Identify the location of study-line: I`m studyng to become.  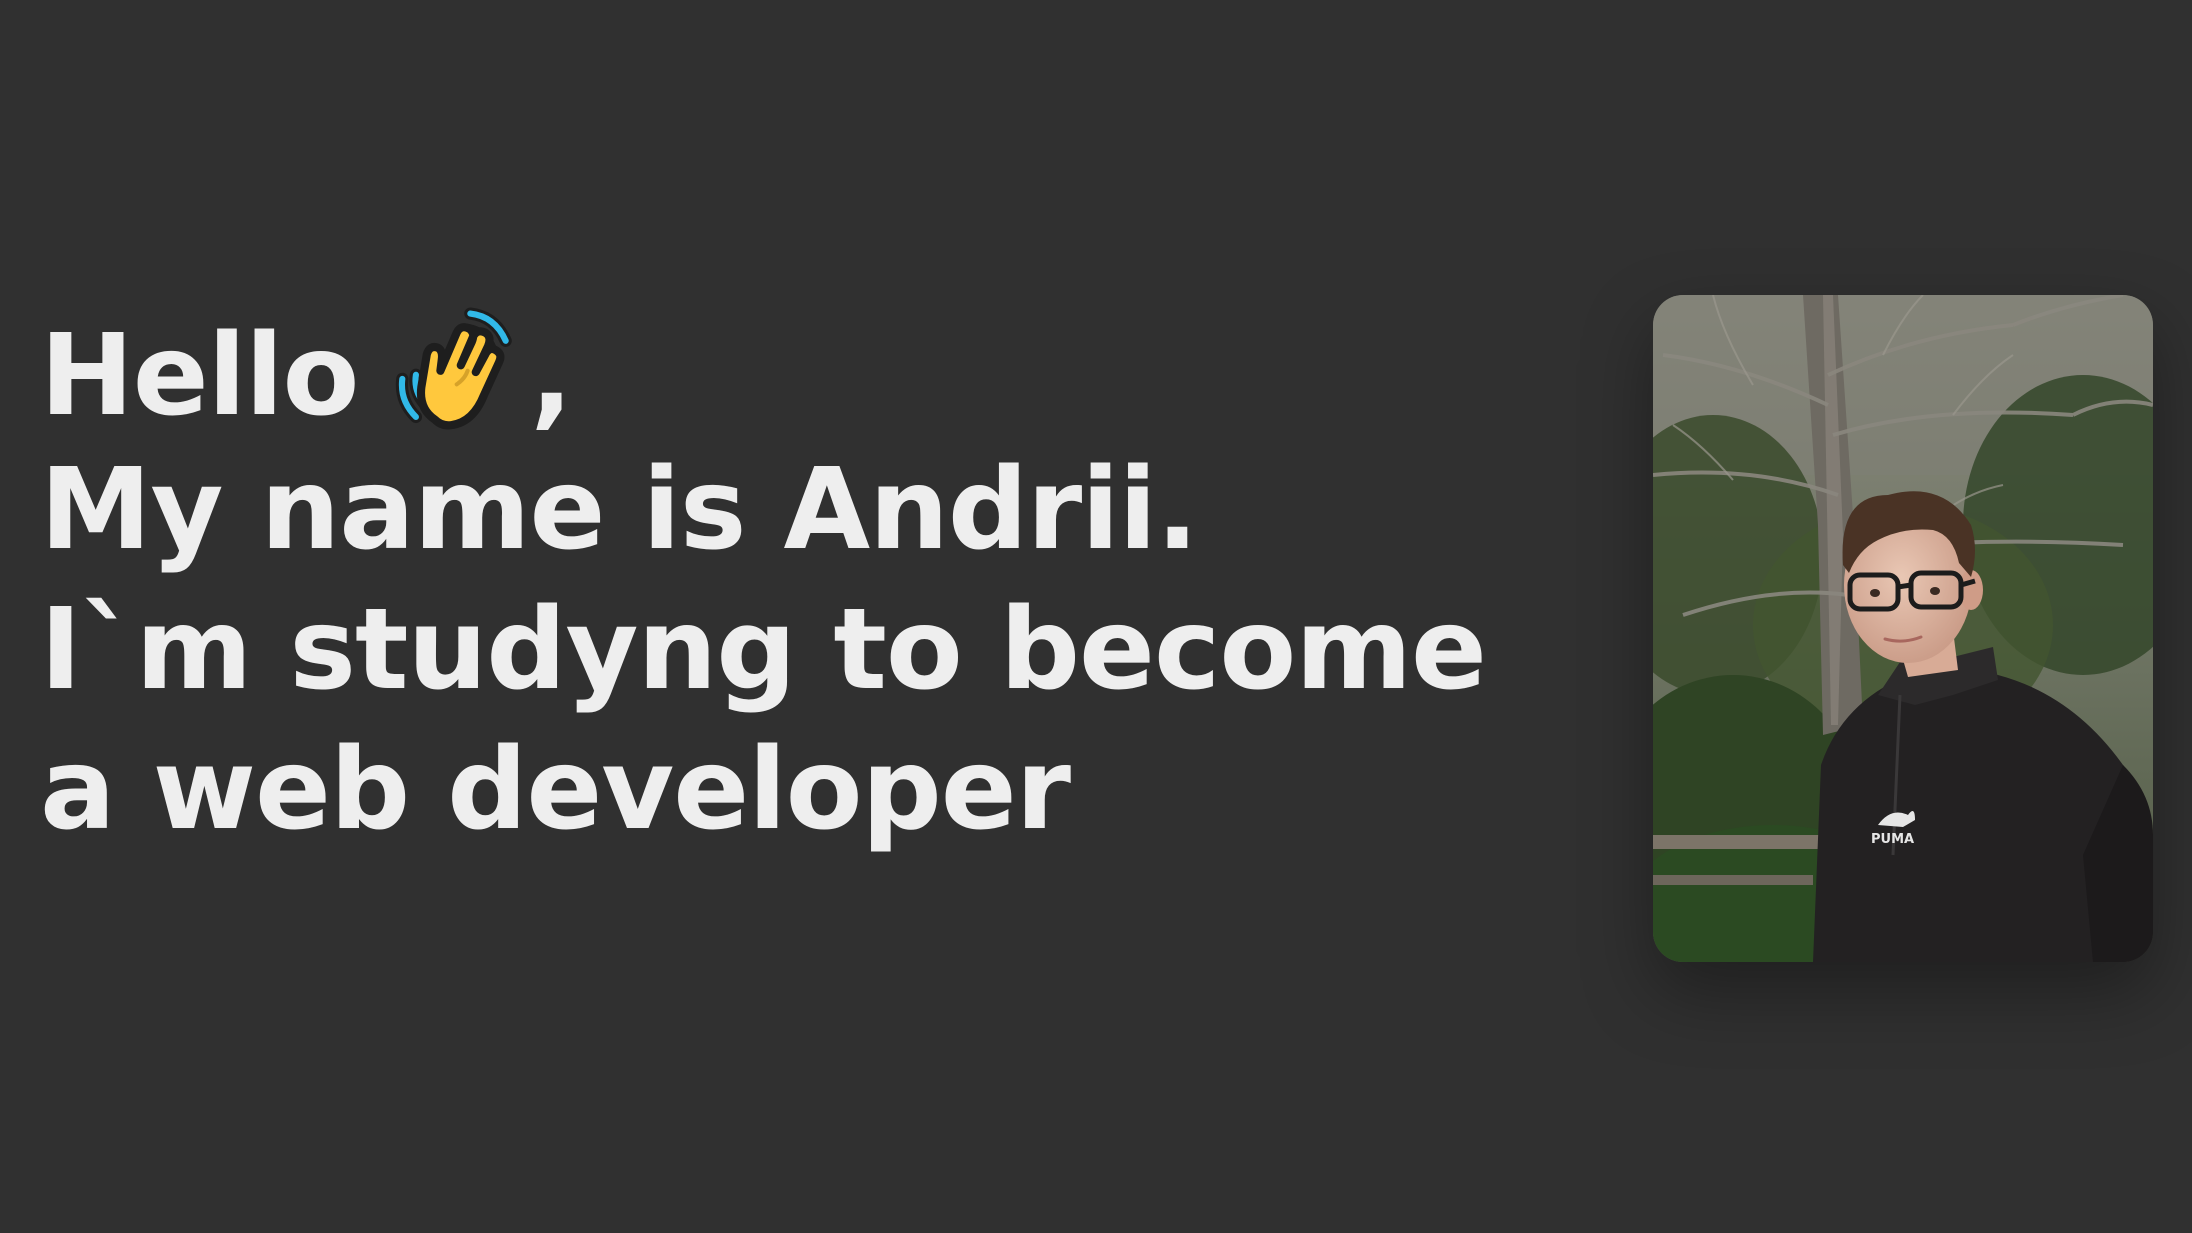
(763, 650).